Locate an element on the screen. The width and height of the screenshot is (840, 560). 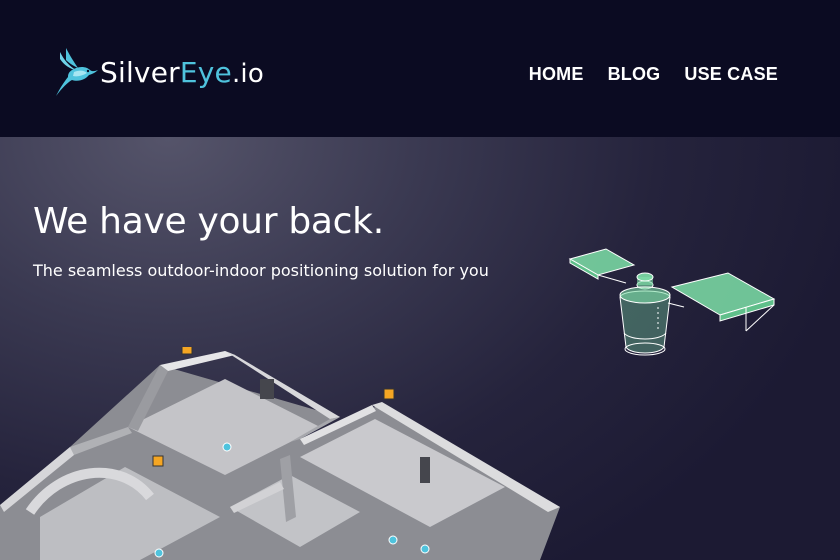
main-nav: HOME BLOG USE CASE is located at coordinates (653, 74).